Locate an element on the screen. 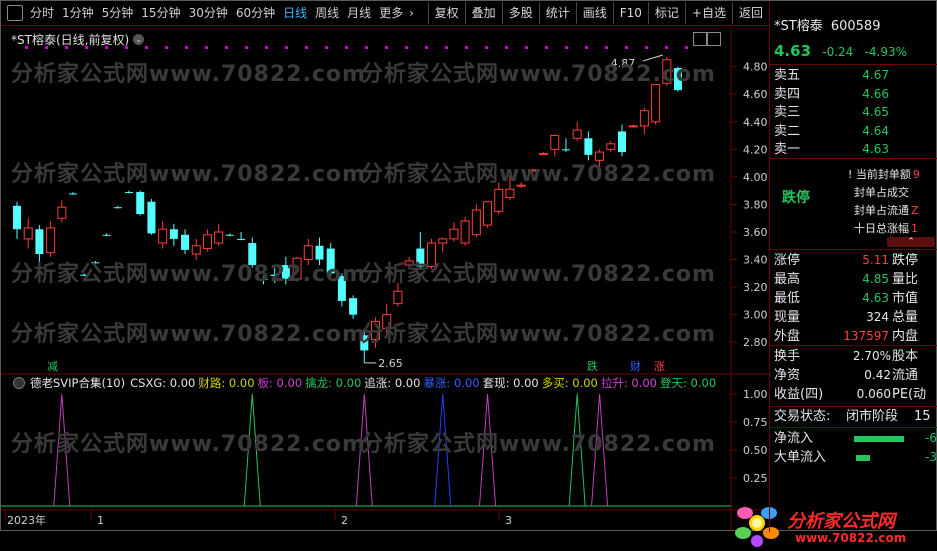  tab-period: 60分钟 is located at coordinates (255, 13).